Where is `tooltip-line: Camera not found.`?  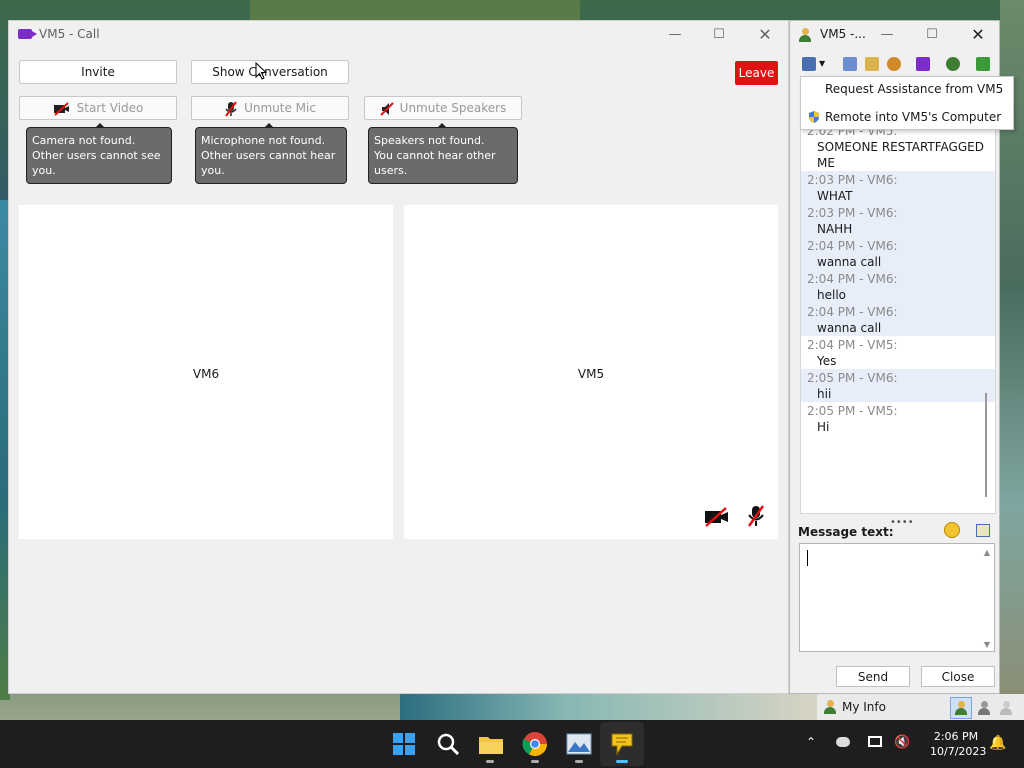
tooltip-line: Camera not found. is located at coordinates (84, 140).